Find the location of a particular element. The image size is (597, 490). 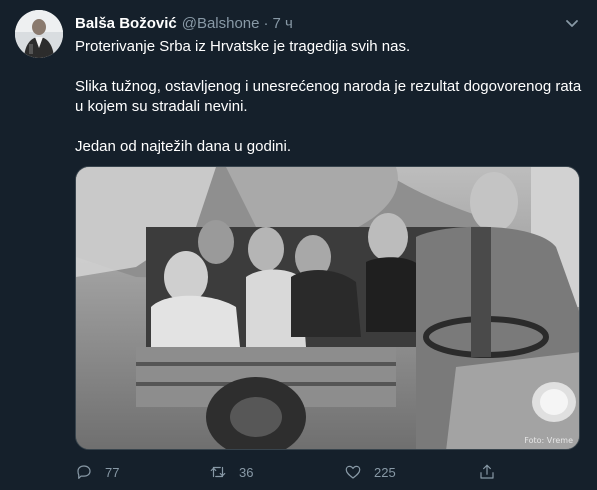

reply-icon is located at coordinates (84, 472).